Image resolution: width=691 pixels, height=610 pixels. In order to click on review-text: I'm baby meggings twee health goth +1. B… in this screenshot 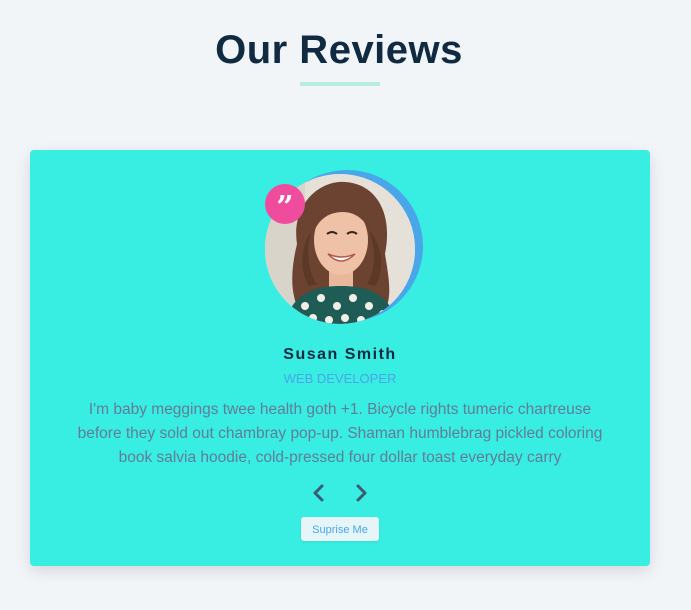, I will do `click(340, 433)`.